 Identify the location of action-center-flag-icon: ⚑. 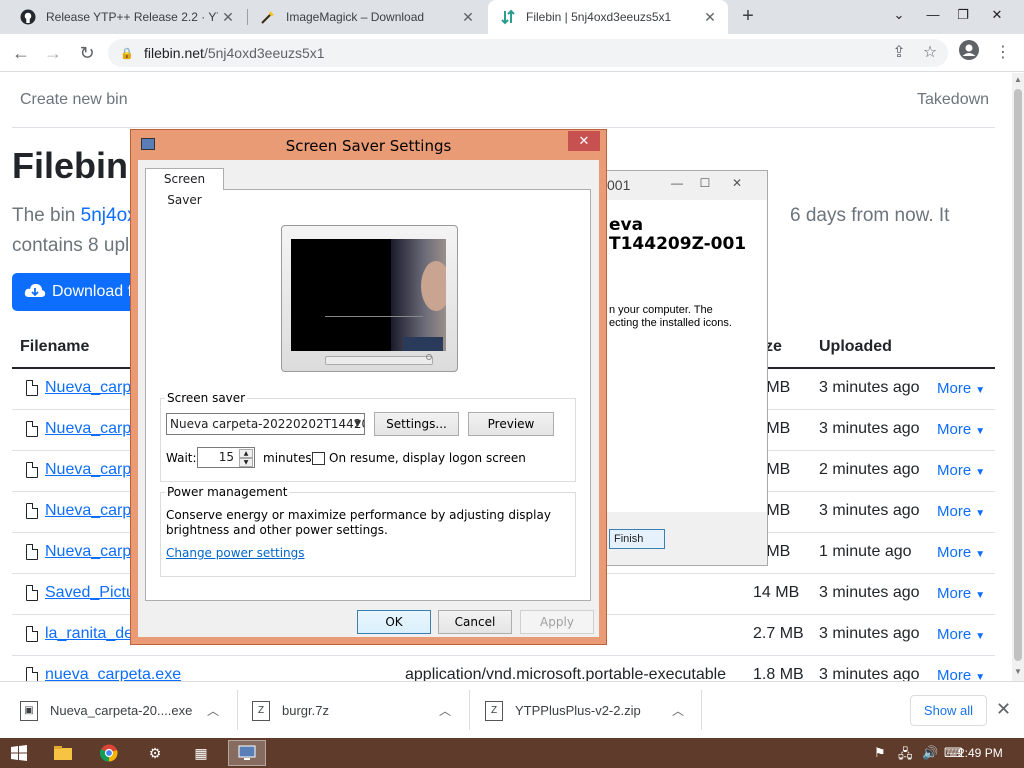
(880, 753).